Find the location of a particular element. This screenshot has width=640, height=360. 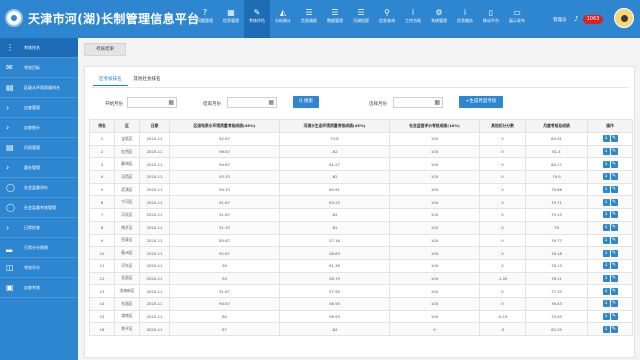

sidebar-item-10: ▂ 日常计分规则 is located at coordinates (39, 248).